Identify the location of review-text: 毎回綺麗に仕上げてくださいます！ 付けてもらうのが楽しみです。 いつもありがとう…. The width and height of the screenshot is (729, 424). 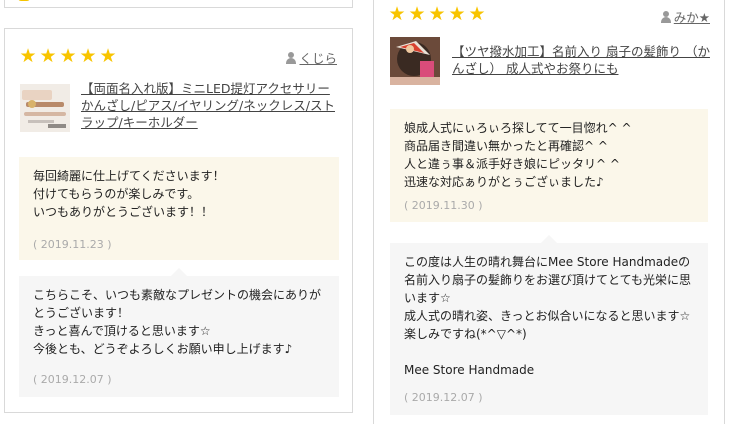
(129, 194).